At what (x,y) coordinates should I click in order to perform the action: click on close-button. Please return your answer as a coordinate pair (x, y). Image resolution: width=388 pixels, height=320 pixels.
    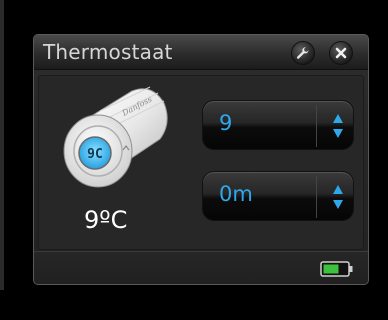
    Looking at the image, I should click on (341, 53).